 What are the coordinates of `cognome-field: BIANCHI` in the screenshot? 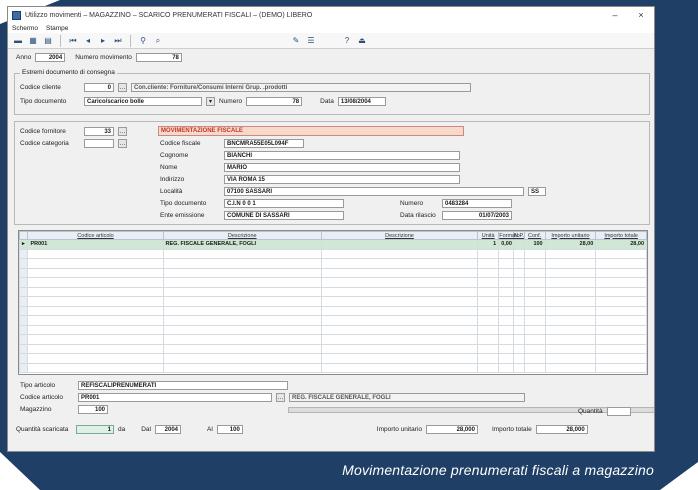 It's located at (342, 155).